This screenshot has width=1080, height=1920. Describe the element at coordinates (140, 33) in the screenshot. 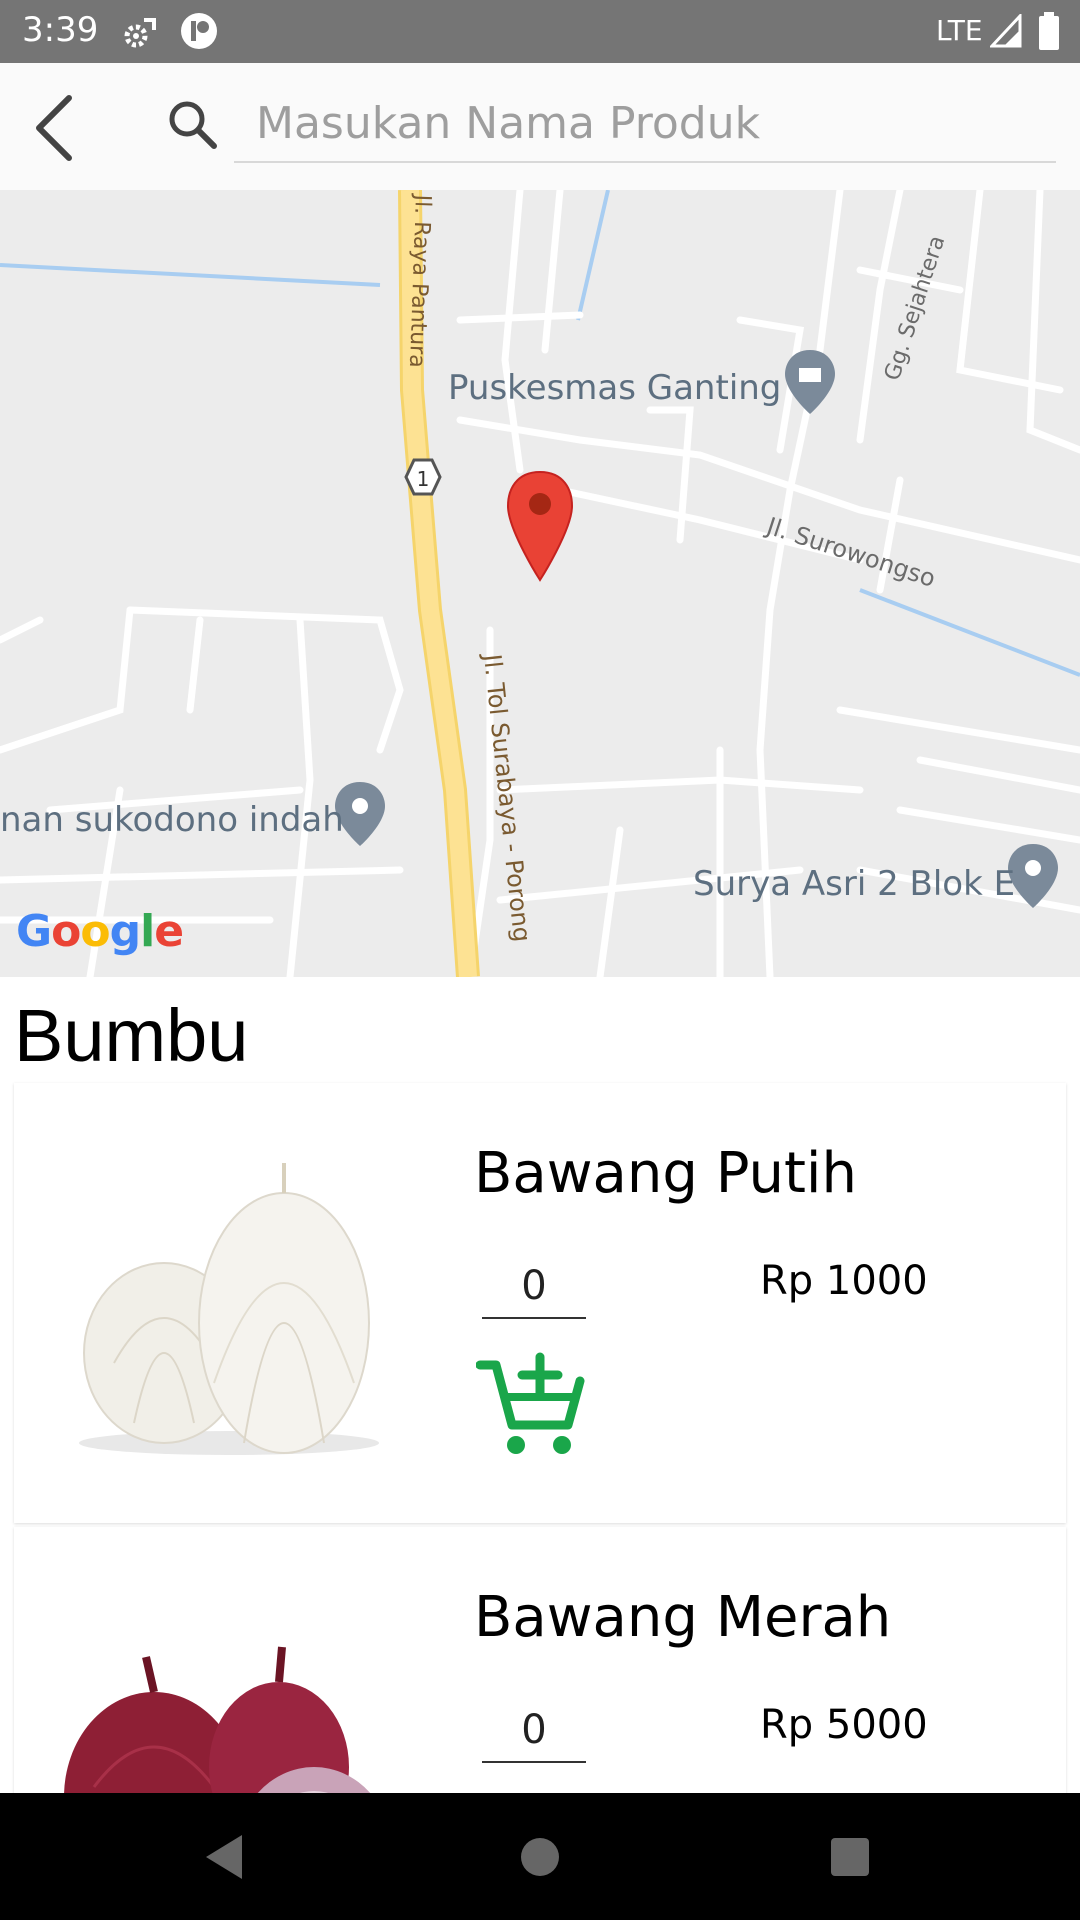

I see `settings-sync-icon` at that location.